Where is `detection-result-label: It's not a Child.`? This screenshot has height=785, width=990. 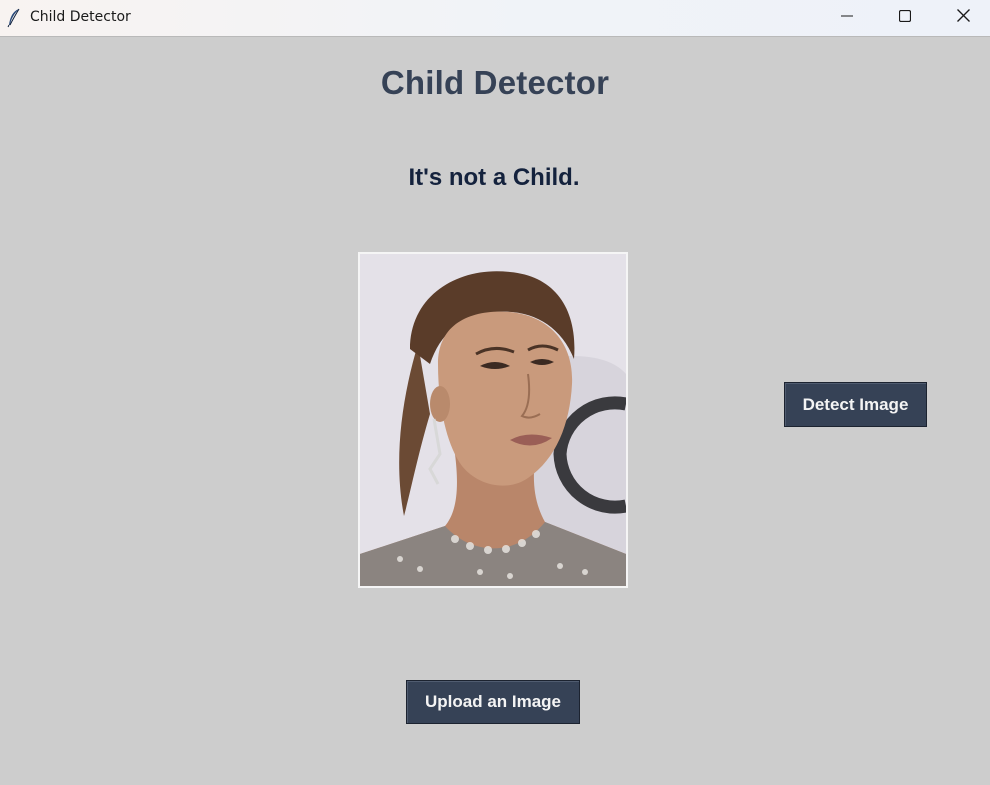
detection-result-label: It's not a Child. is located at coordinates (494, 177).